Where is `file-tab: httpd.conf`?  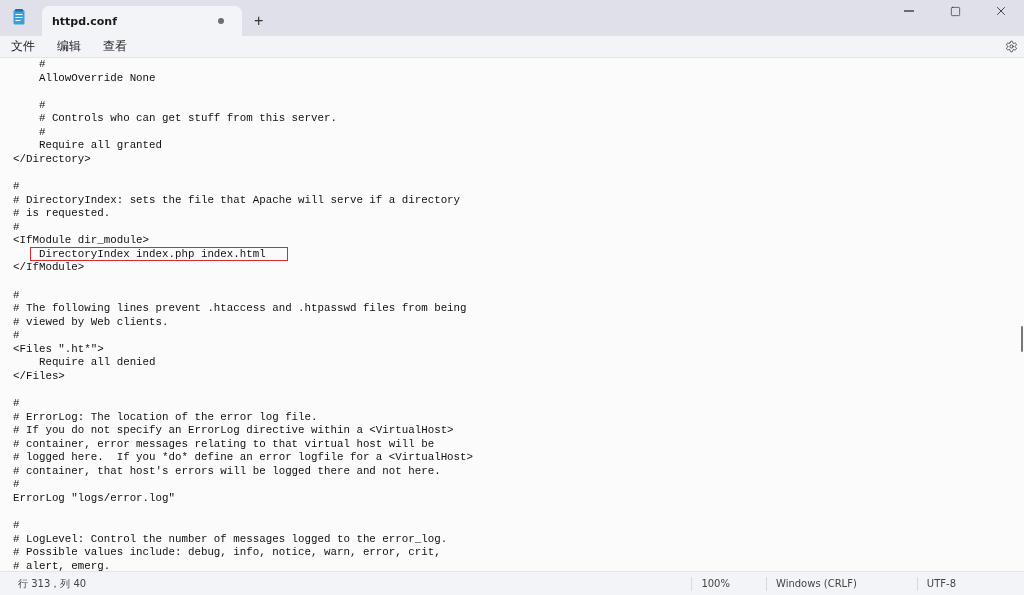 file-tab: httpd.conf is located at coordinates (142, 21).